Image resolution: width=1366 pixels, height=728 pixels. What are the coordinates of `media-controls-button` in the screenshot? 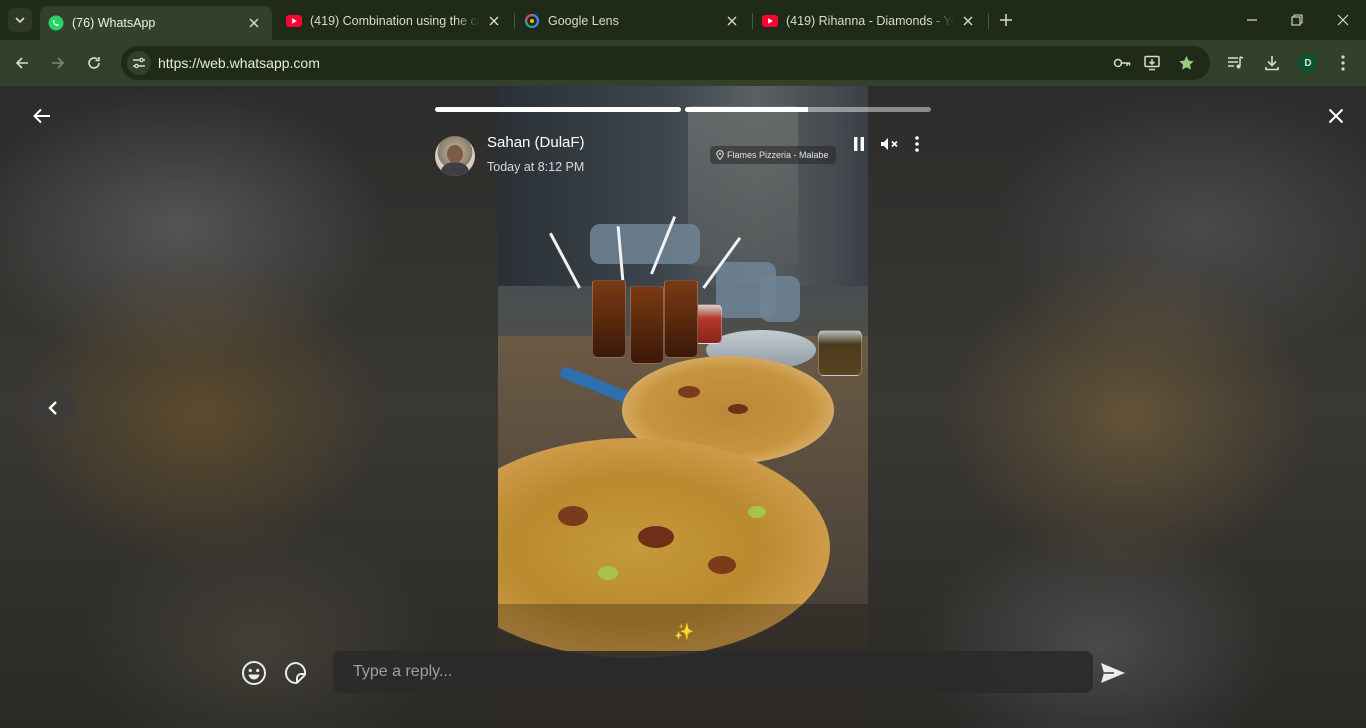 It's located at (1236, 63).